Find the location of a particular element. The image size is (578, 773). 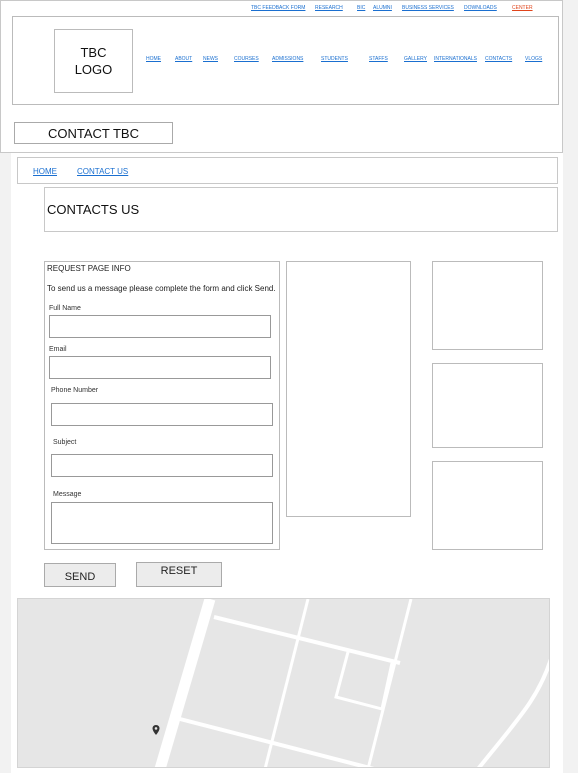

message-textarea is located at coordinates (162, 523).